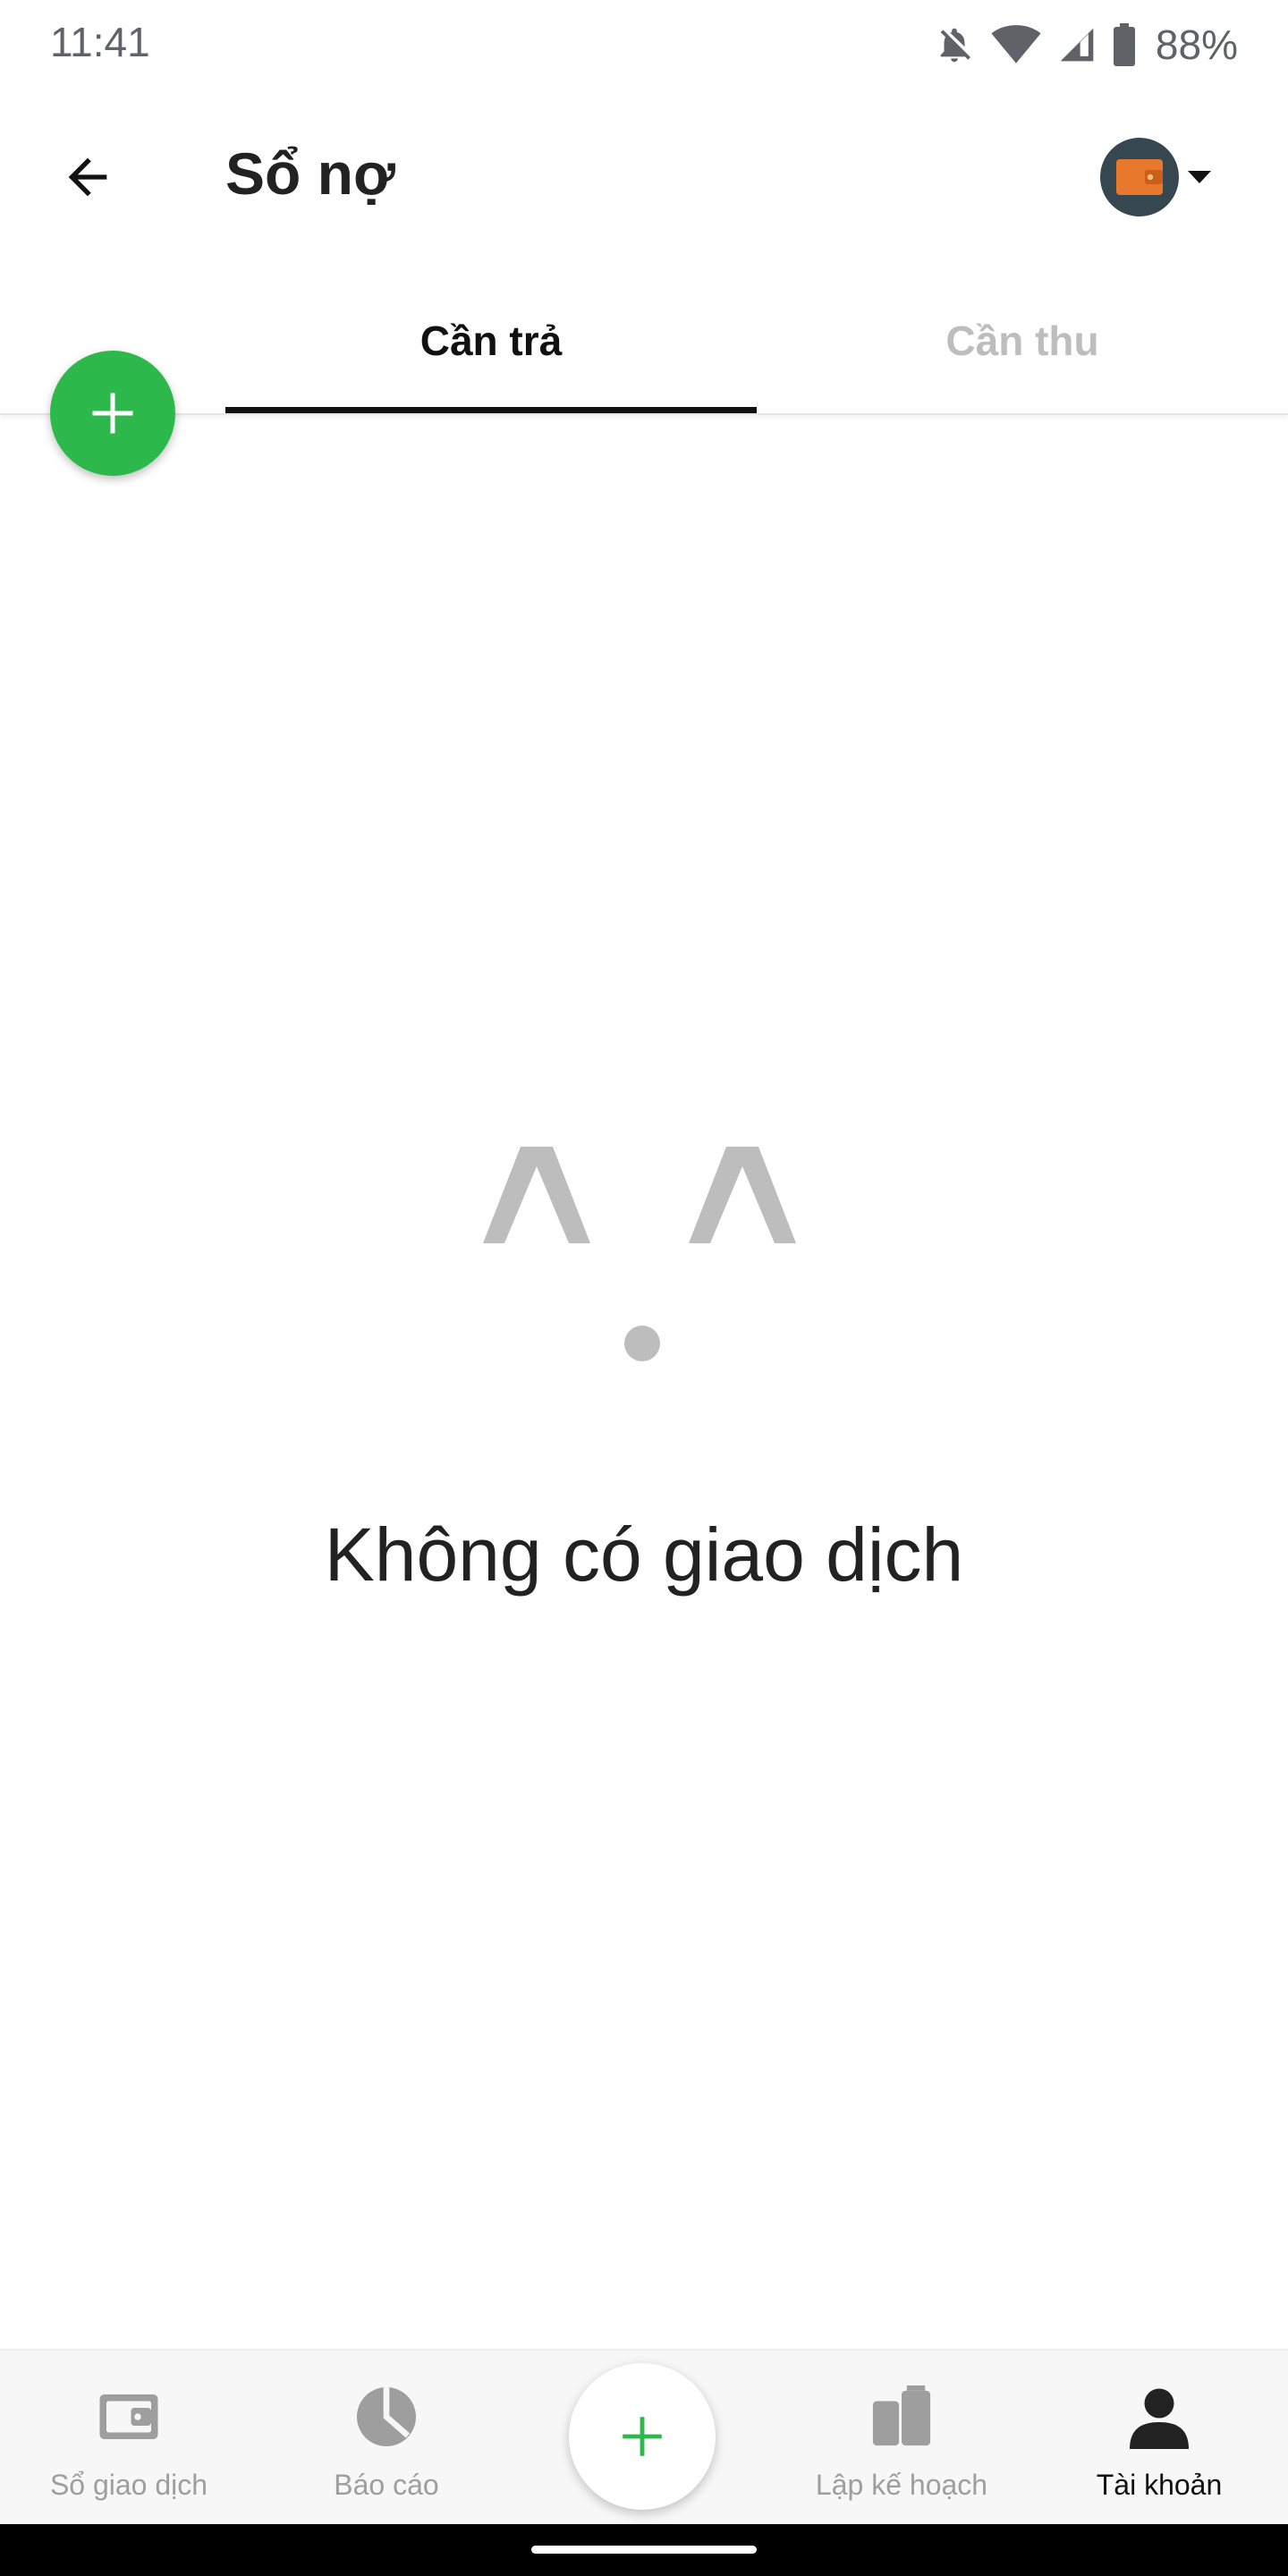 This screenshot has height=2576, width=1288. I want to click on system-navigation-bar, so click(644, 2550).